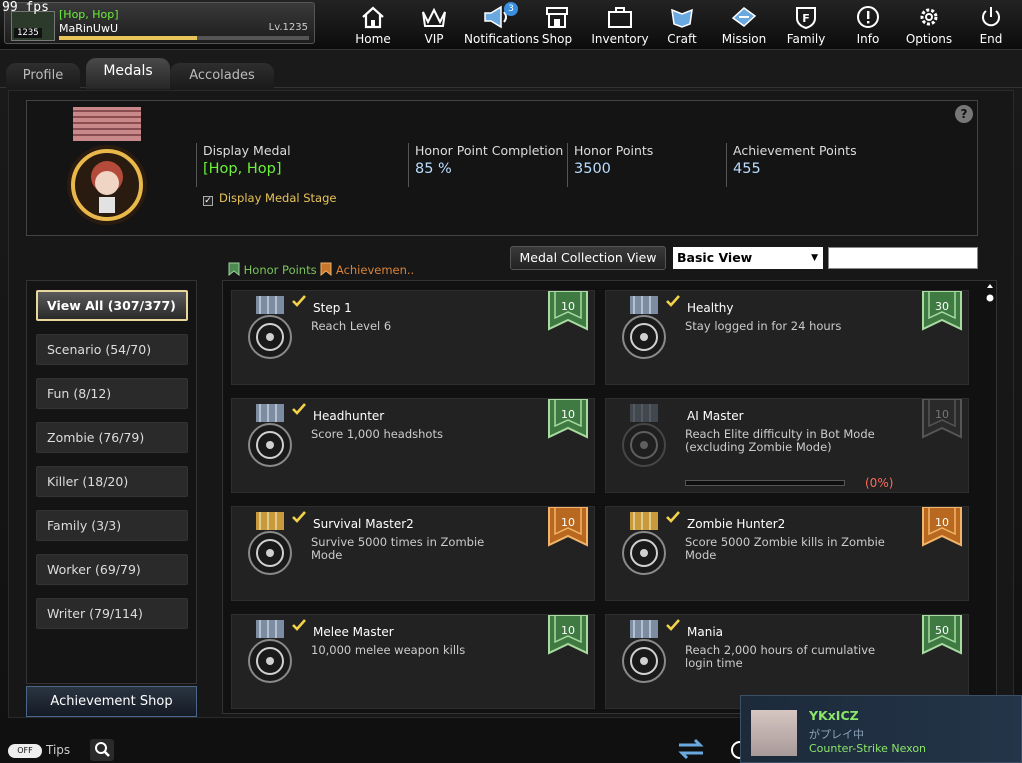 The height and width of the screenshot is (763, 1022). I want to click on checkbox: ✓, so click(208, 201).